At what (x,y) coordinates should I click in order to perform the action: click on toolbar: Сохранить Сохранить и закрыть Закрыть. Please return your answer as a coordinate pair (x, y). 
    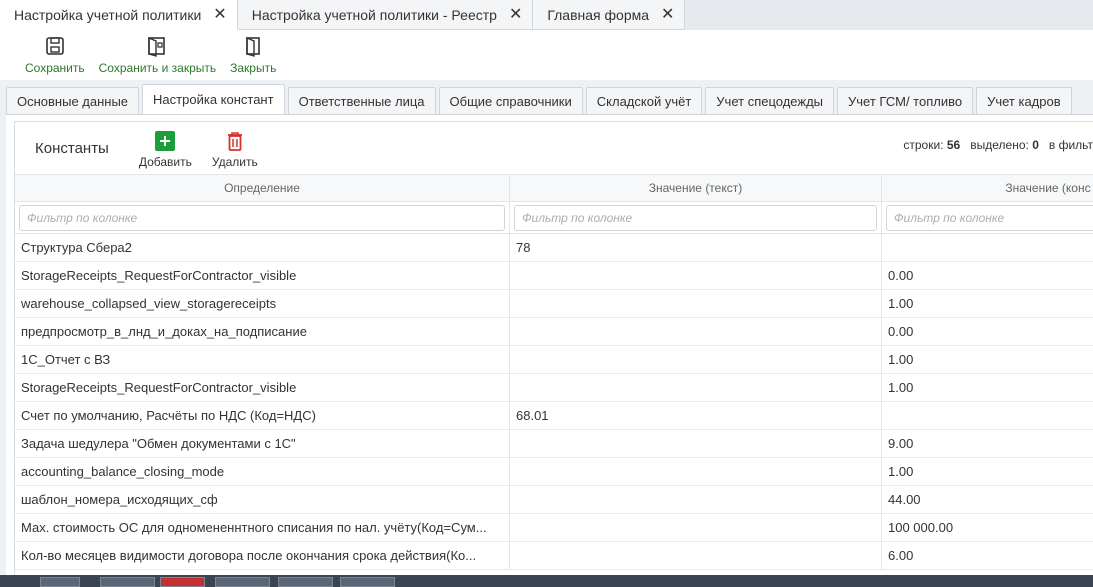
    Looking at the image, I should click on (546, 55).